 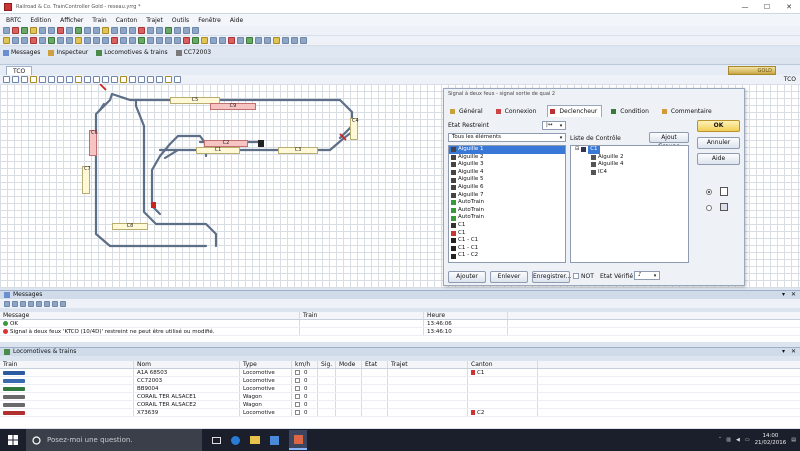 What do you see at coordinates (507, 158) in the screenshot?
I see `source-list-item: Aiguille 2` at bounding box center [507, 158].